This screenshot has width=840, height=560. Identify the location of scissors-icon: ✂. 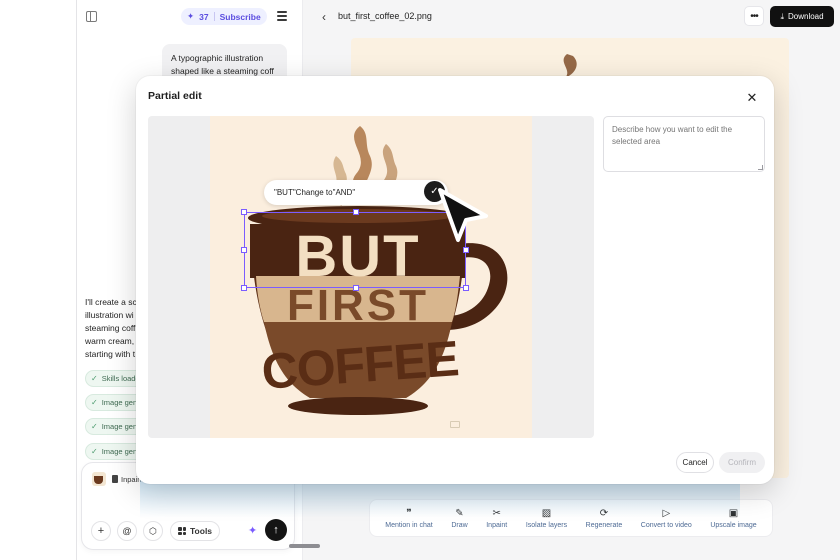
(496, 513).